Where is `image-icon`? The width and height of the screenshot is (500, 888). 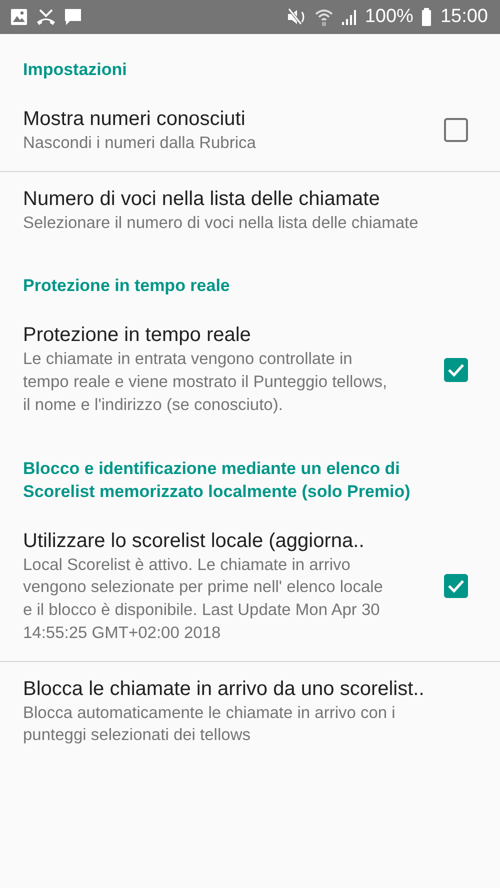
image-icon is located at coordinates (19, 17).